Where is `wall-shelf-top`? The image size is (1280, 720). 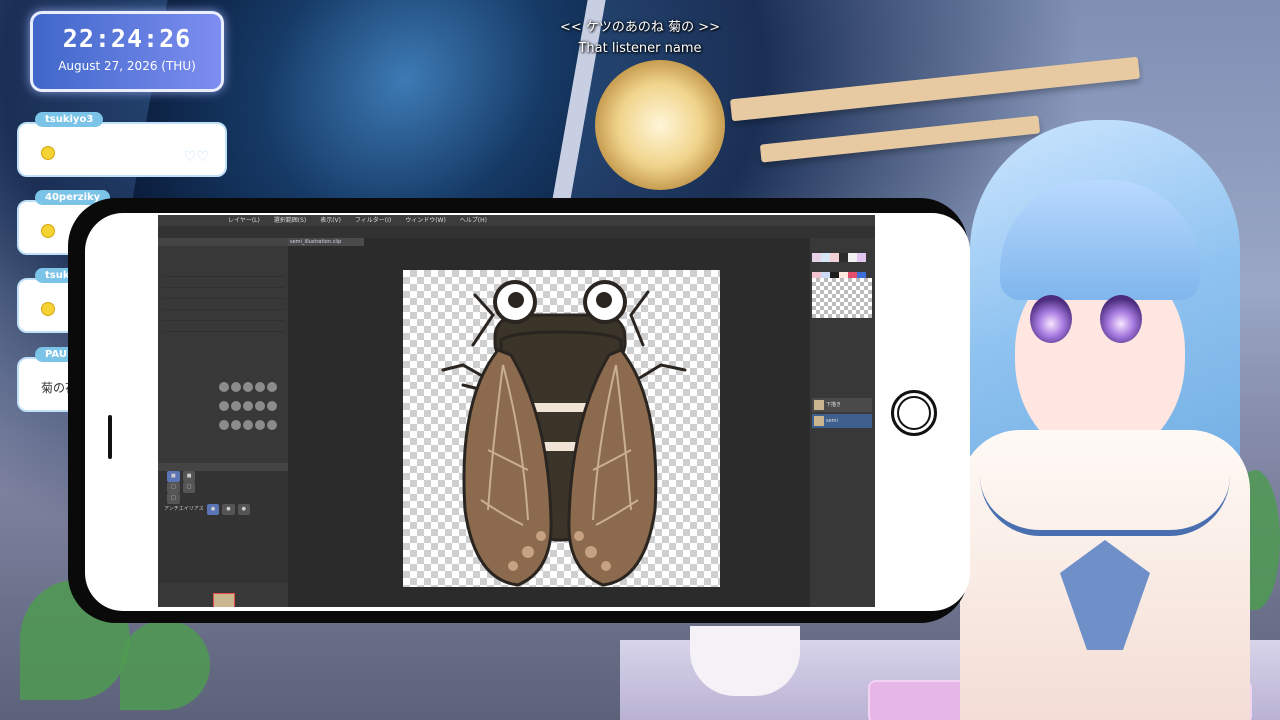
wall-shelf-top is located at coordinates (935, 89).